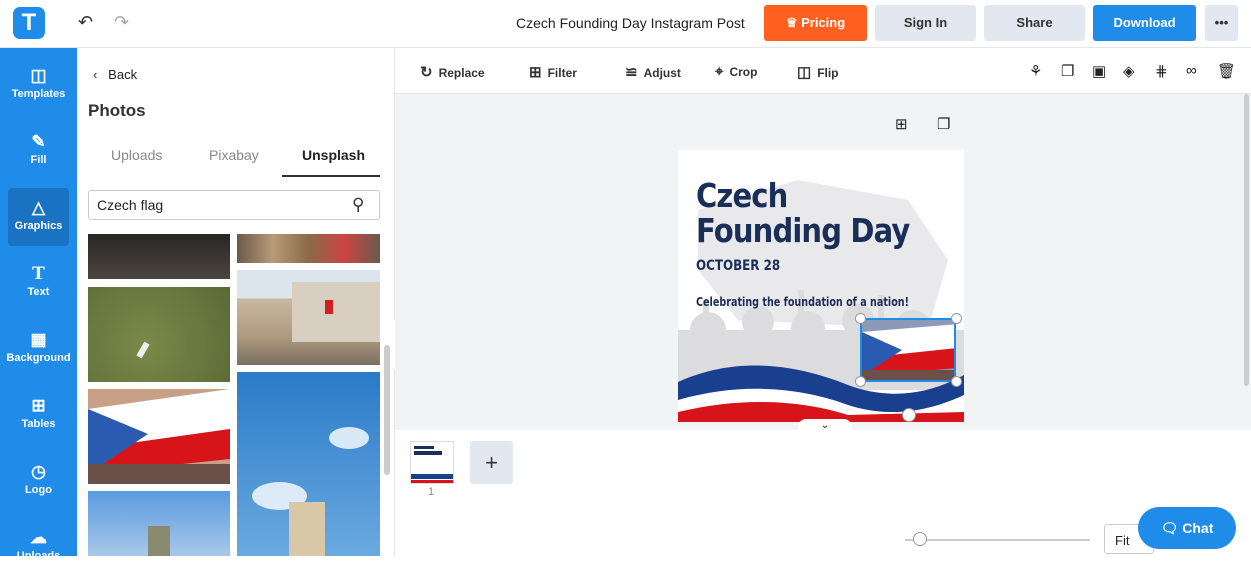 The image size is (1251, 576). I want to click on app-logo: T, so click(29, 23).